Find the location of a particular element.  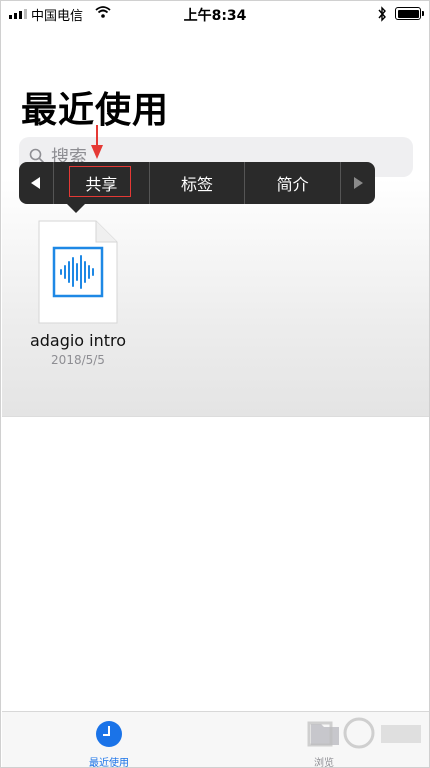

context-menu-pointer is located at coordinates (76, 208).